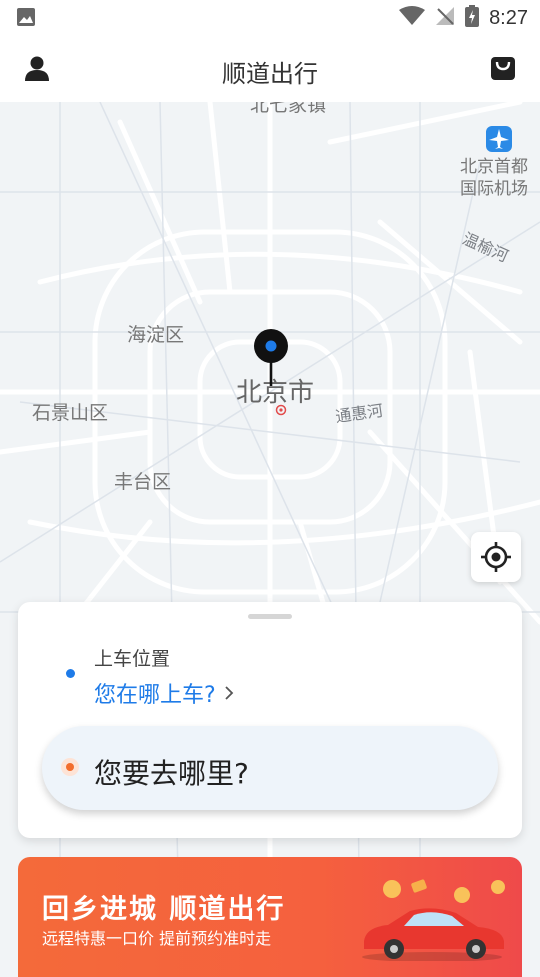 The height and width of the screenshot is (977, 540). I want to click on map-label-shijingshan: 石景山区, so click(70, 413).